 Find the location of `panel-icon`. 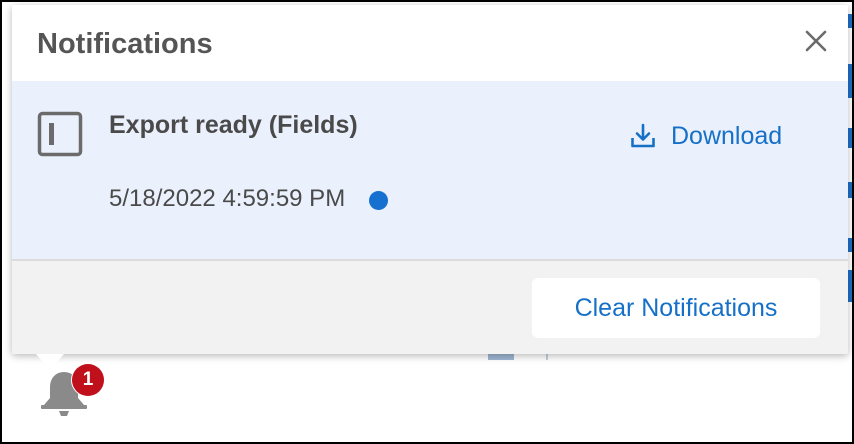

panel-icon is located at coordinates (60, 134).